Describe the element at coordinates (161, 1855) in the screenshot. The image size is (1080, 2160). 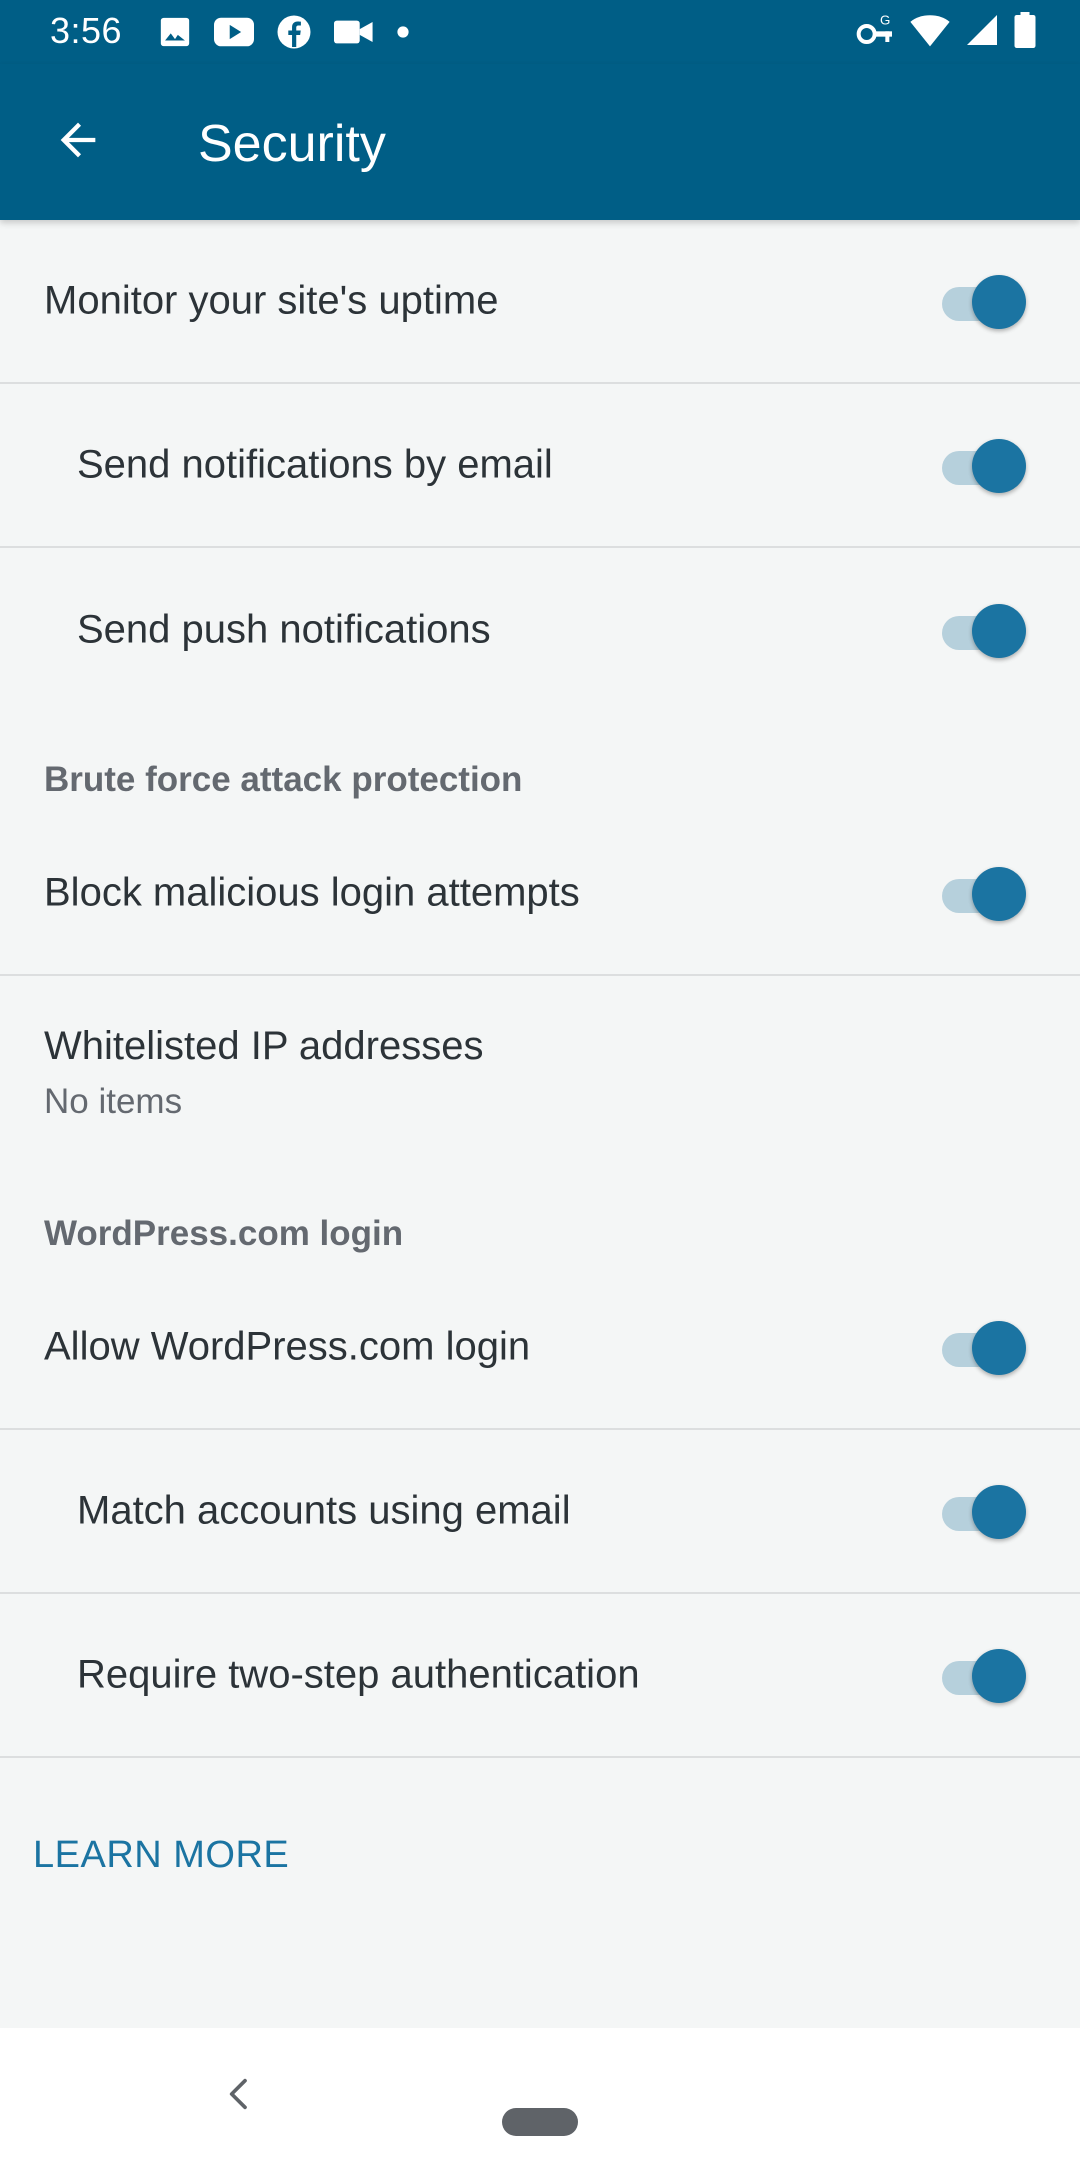
I see `learn-more-link: LEARN MORE` at that location.